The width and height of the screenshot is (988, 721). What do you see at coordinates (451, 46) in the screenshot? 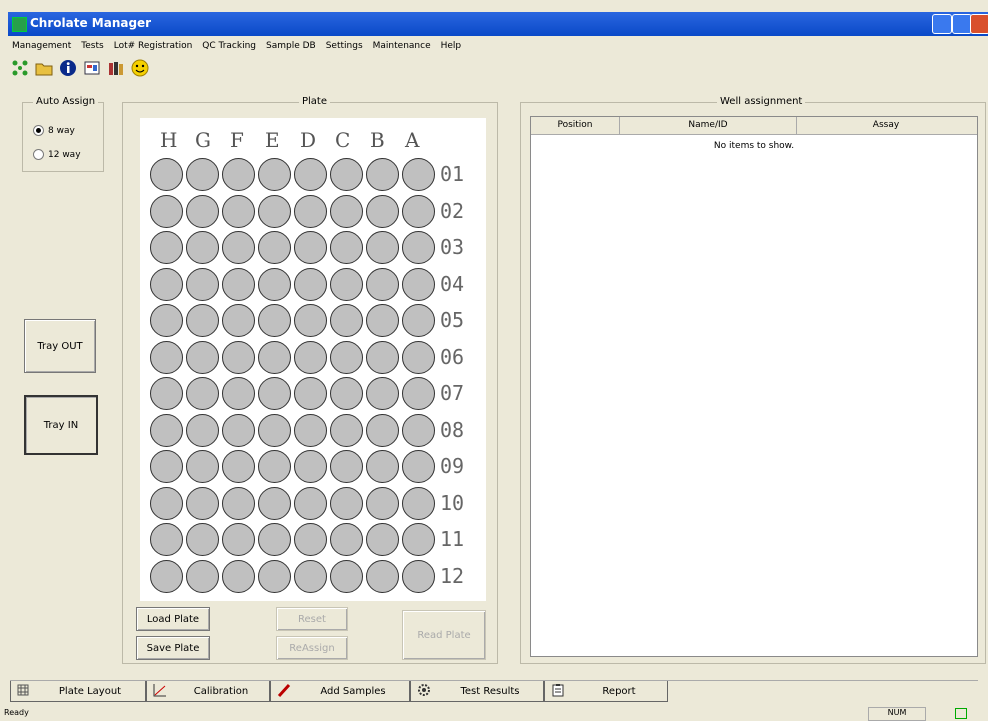
I see `menu-help: Help` at bounding box center [451, 46].